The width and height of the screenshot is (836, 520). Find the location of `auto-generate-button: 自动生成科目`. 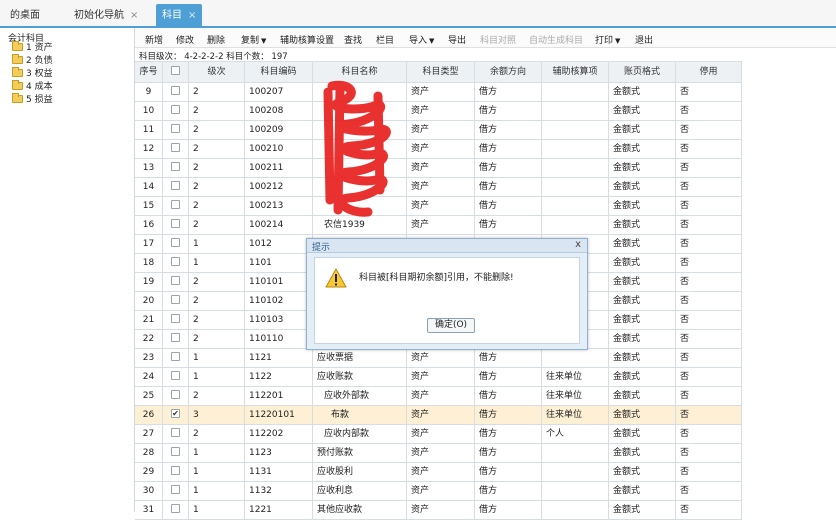

auto-generate-button: 自动生成科目 is located at coordinates (556, 39).